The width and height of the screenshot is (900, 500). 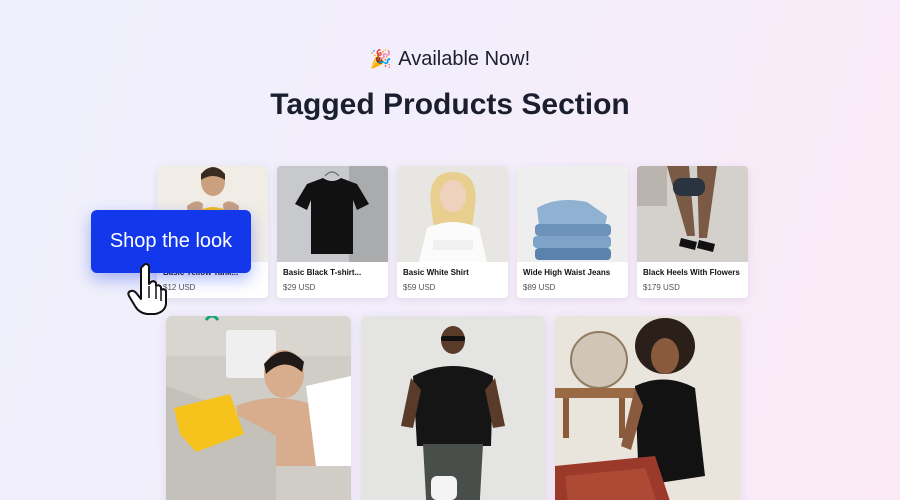 What do you see at coordinates (258, 408) in the screenshot?
I see `lifestyle-photo-yellow-tank` at bounding box center [258, 408].